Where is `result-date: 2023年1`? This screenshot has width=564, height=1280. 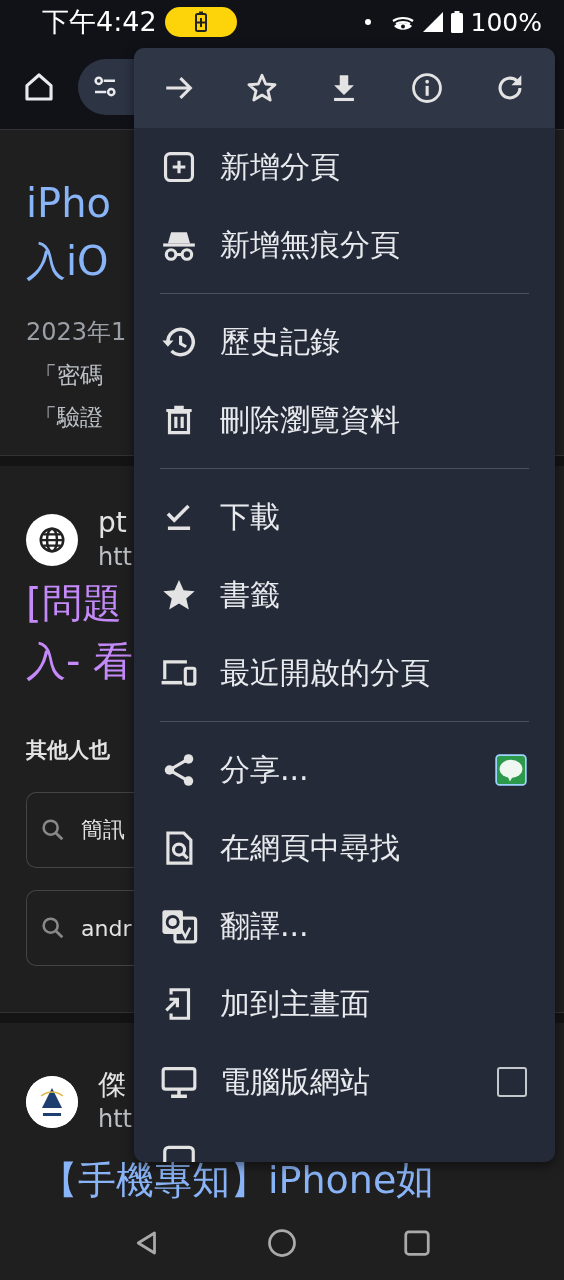
result-date: 2023年1 is located at coordinates (76, 332).